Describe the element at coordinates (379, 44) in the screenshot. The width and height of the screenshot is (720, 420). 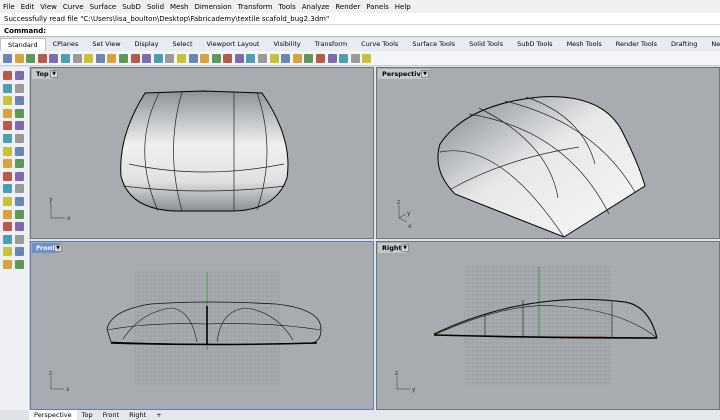
I see `tab-curve-tools: Curve Tools` at that location.